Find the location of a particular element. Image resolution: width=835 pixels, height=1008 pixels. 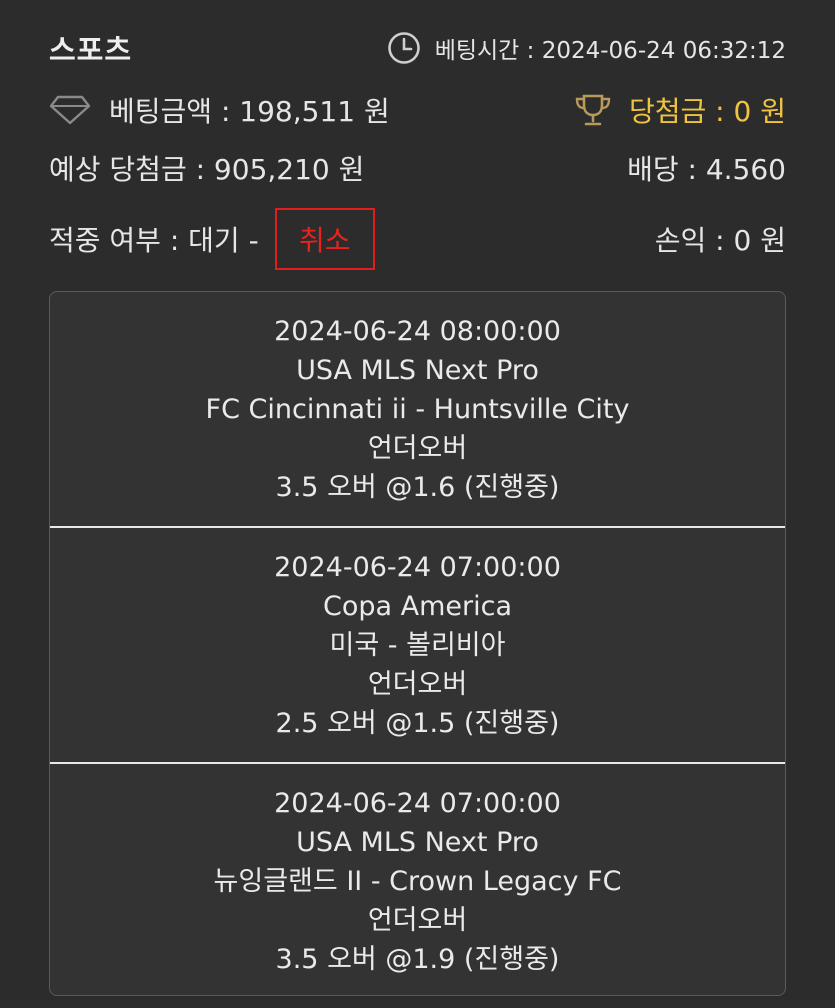

bet-time: 베팅시간 : 2024-06-24 06:32:12 is located at coordinates (610, 51).